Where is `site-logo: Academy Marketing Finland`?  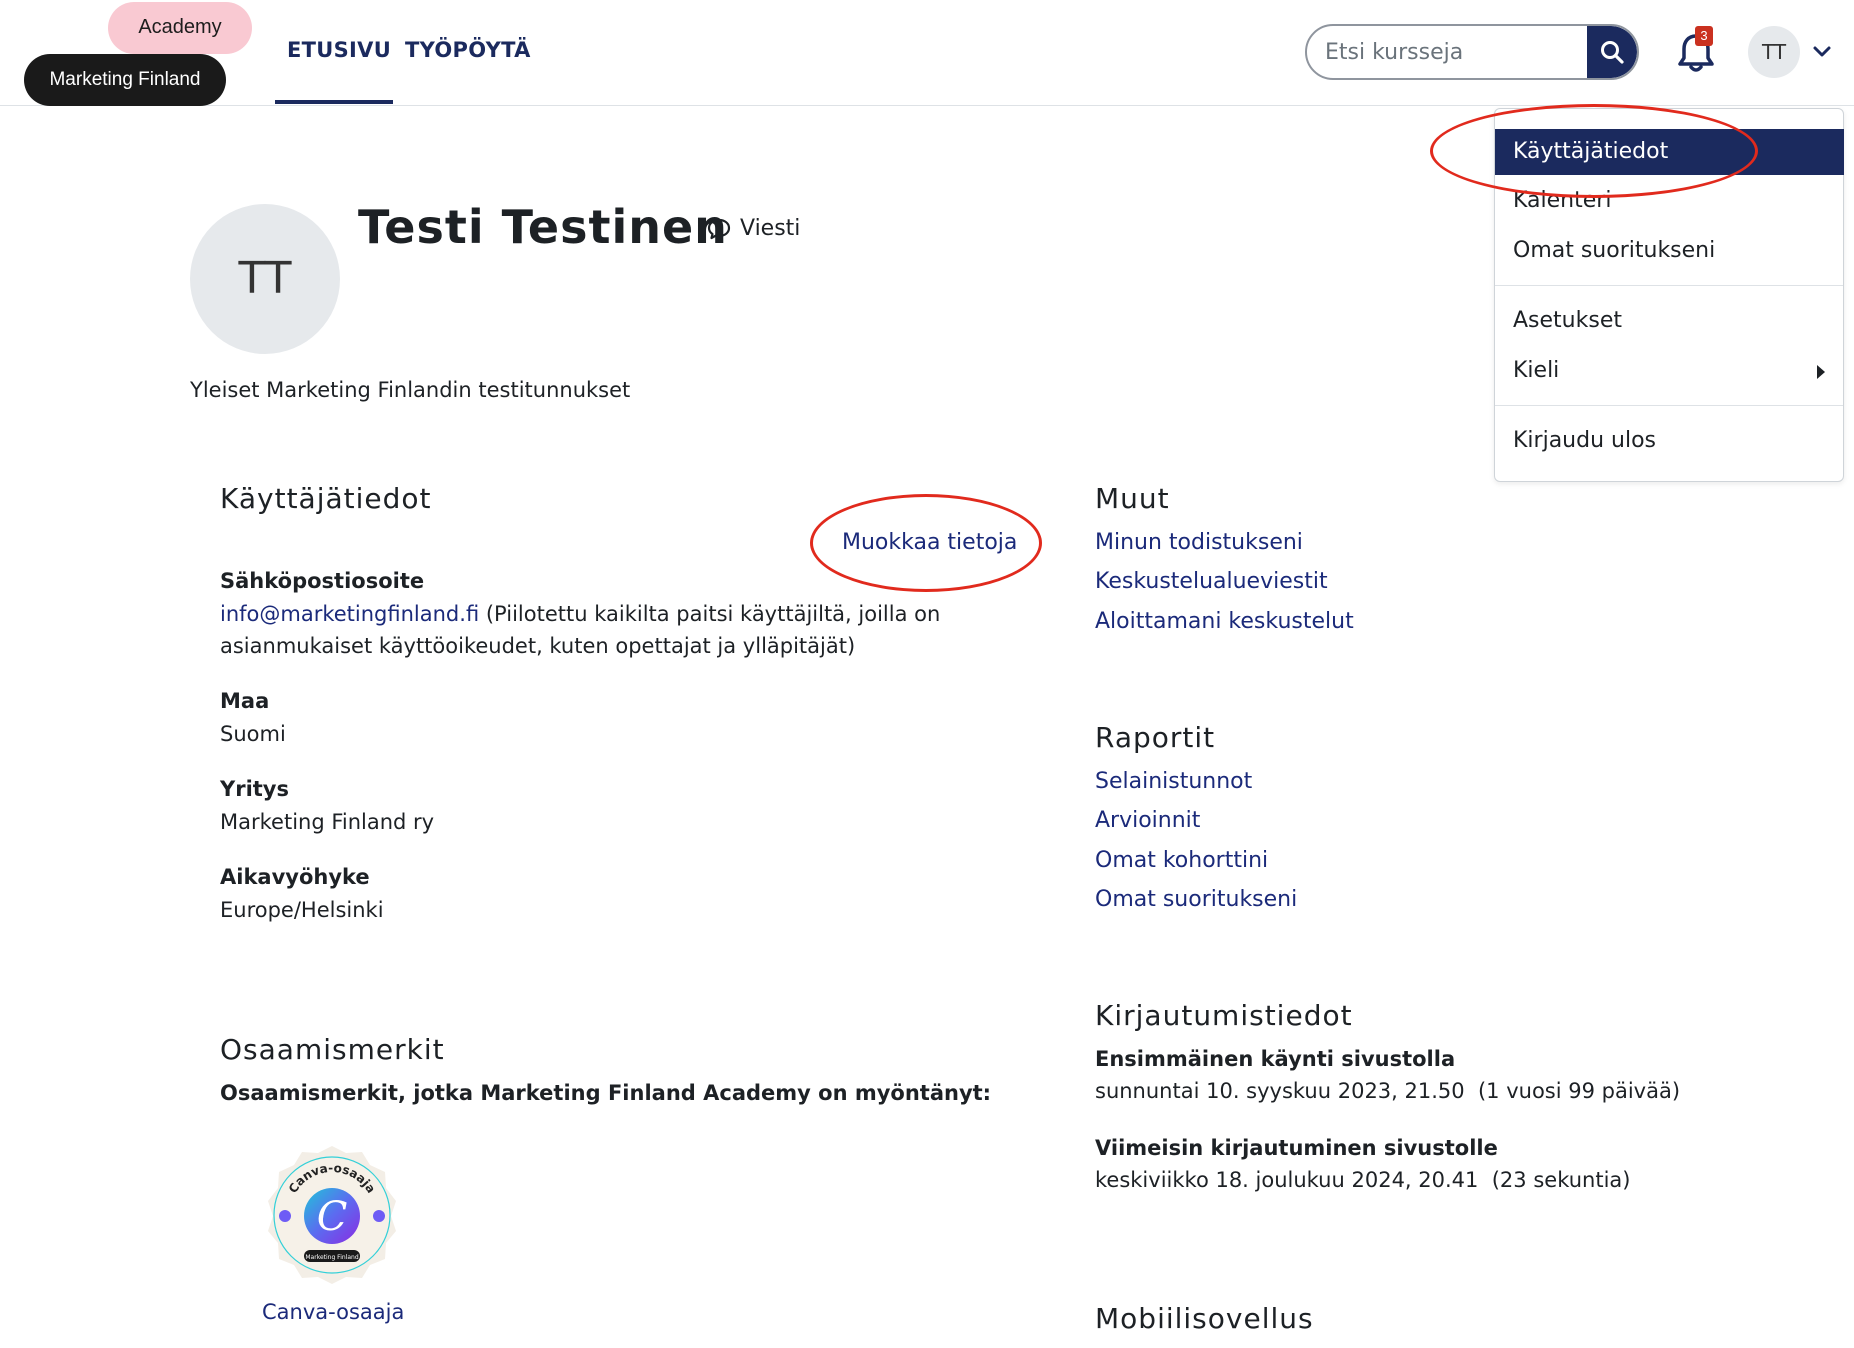 site-logo: Academy Marketing Finland is located at coordinates (139, 54).